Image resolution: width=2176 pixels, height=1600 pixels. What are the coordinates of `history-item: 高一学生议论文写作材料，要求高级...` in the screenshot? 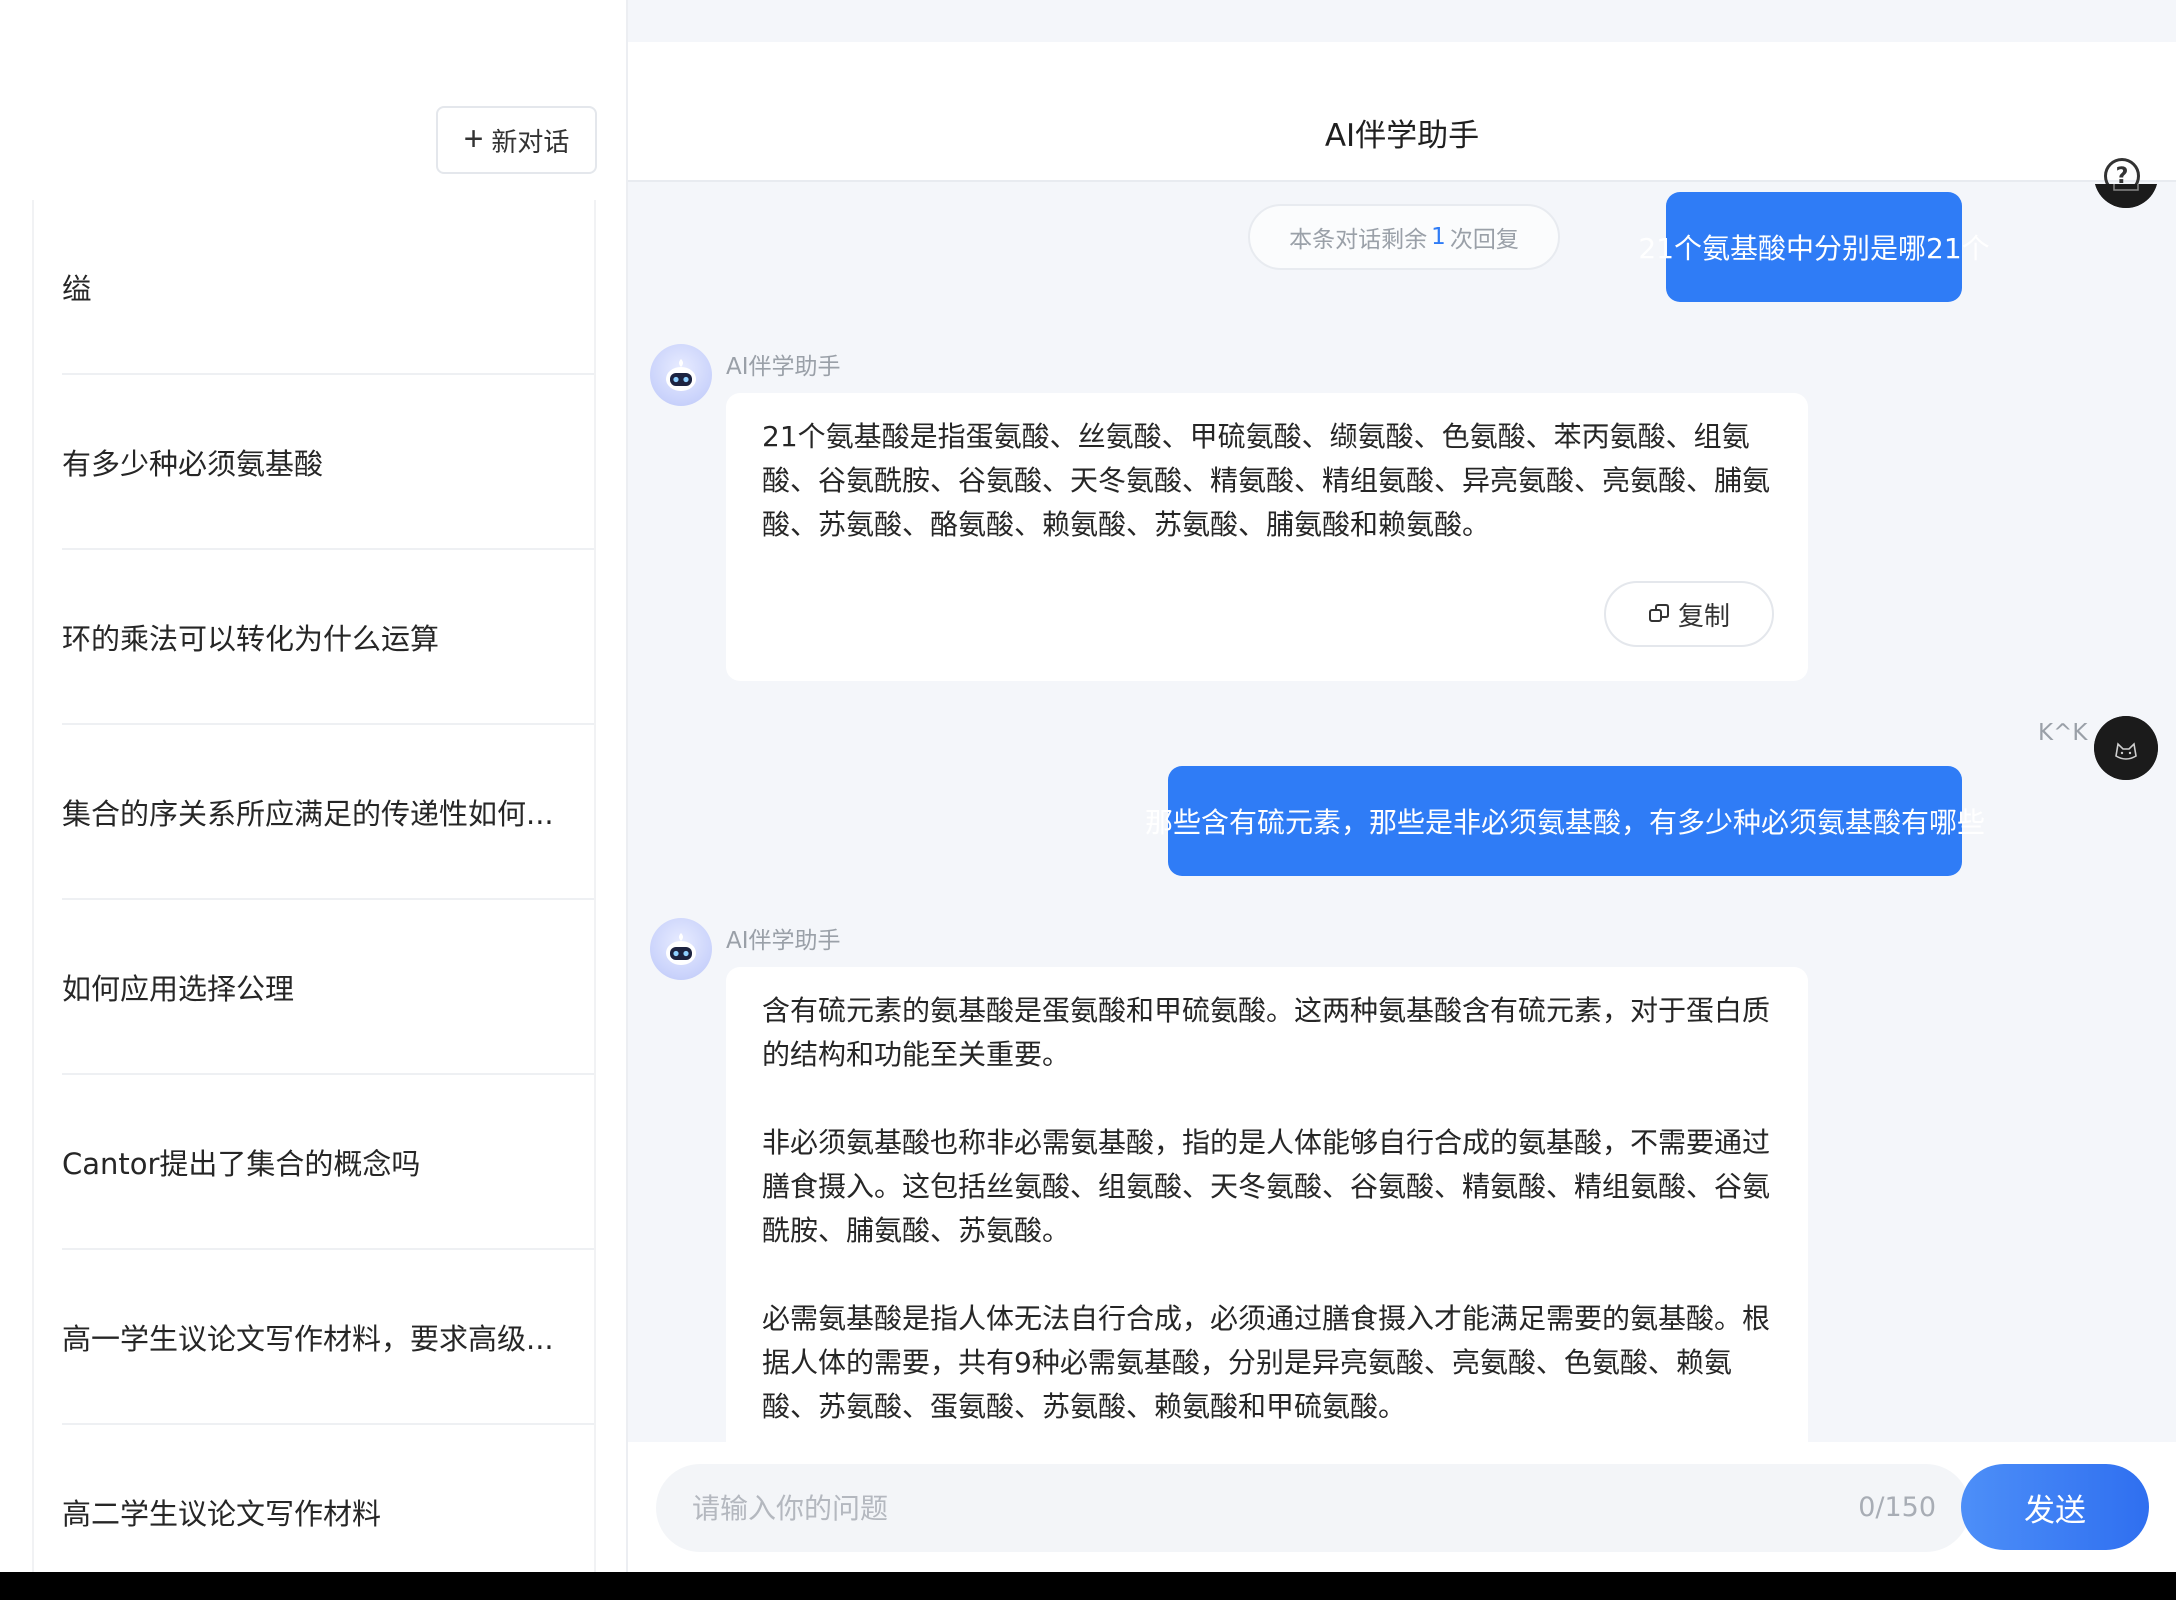 It's located at (328, 1337).